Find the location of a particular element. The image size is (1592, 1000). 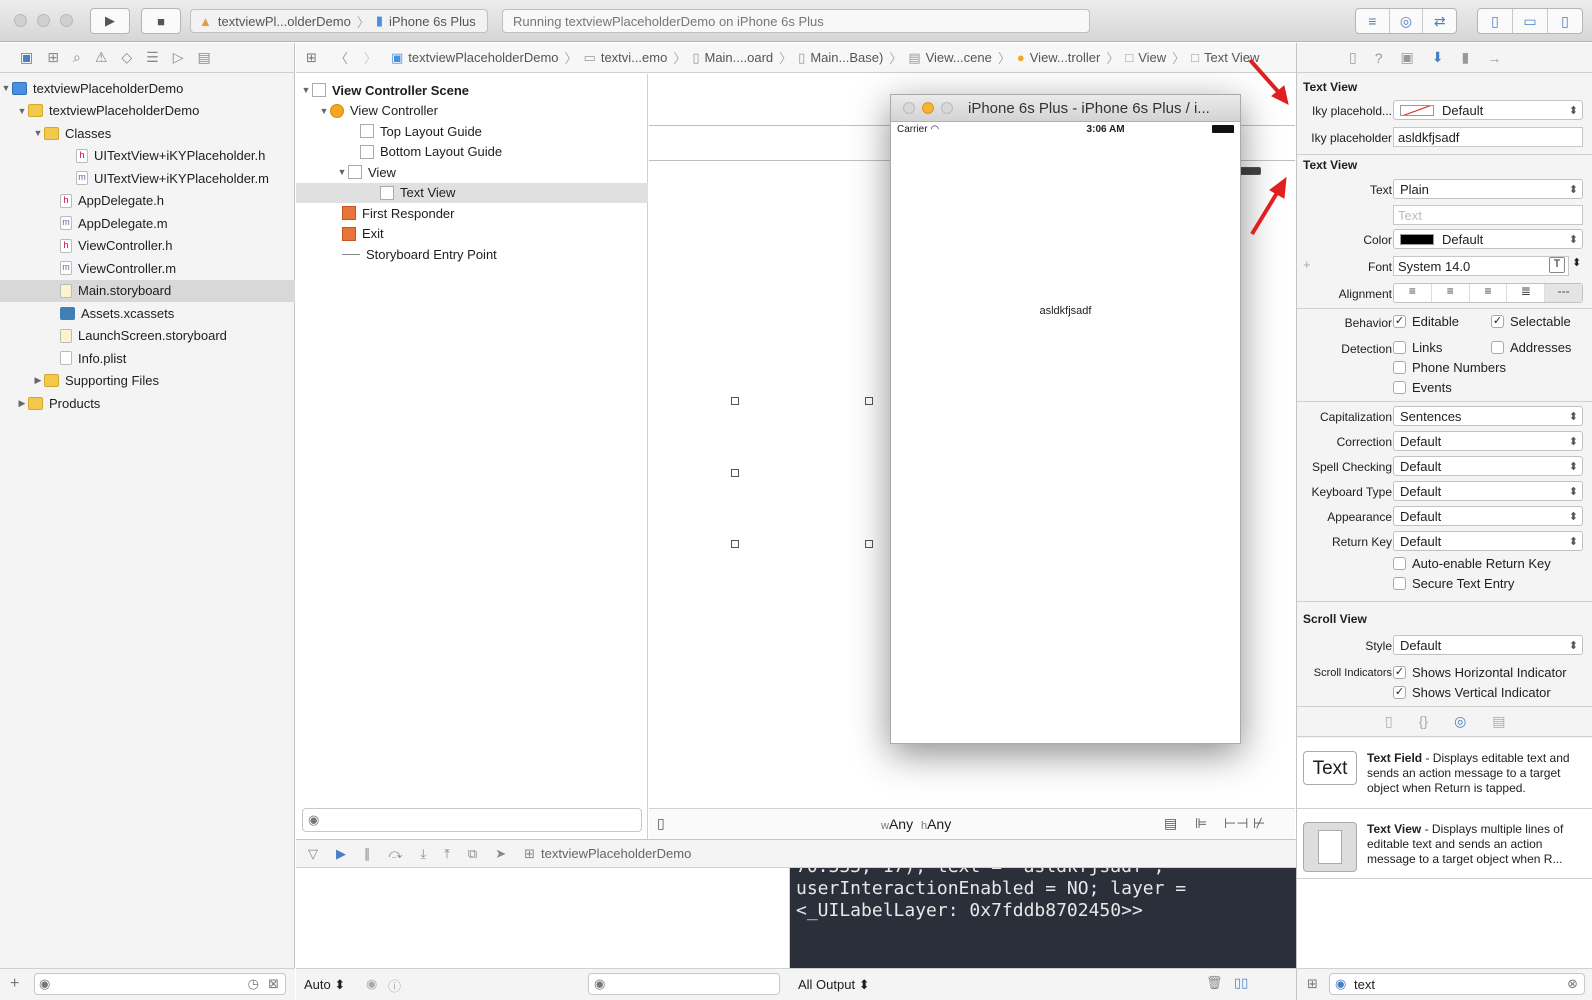

stack-icon: ▤ is located at coordinates (1170, 823).